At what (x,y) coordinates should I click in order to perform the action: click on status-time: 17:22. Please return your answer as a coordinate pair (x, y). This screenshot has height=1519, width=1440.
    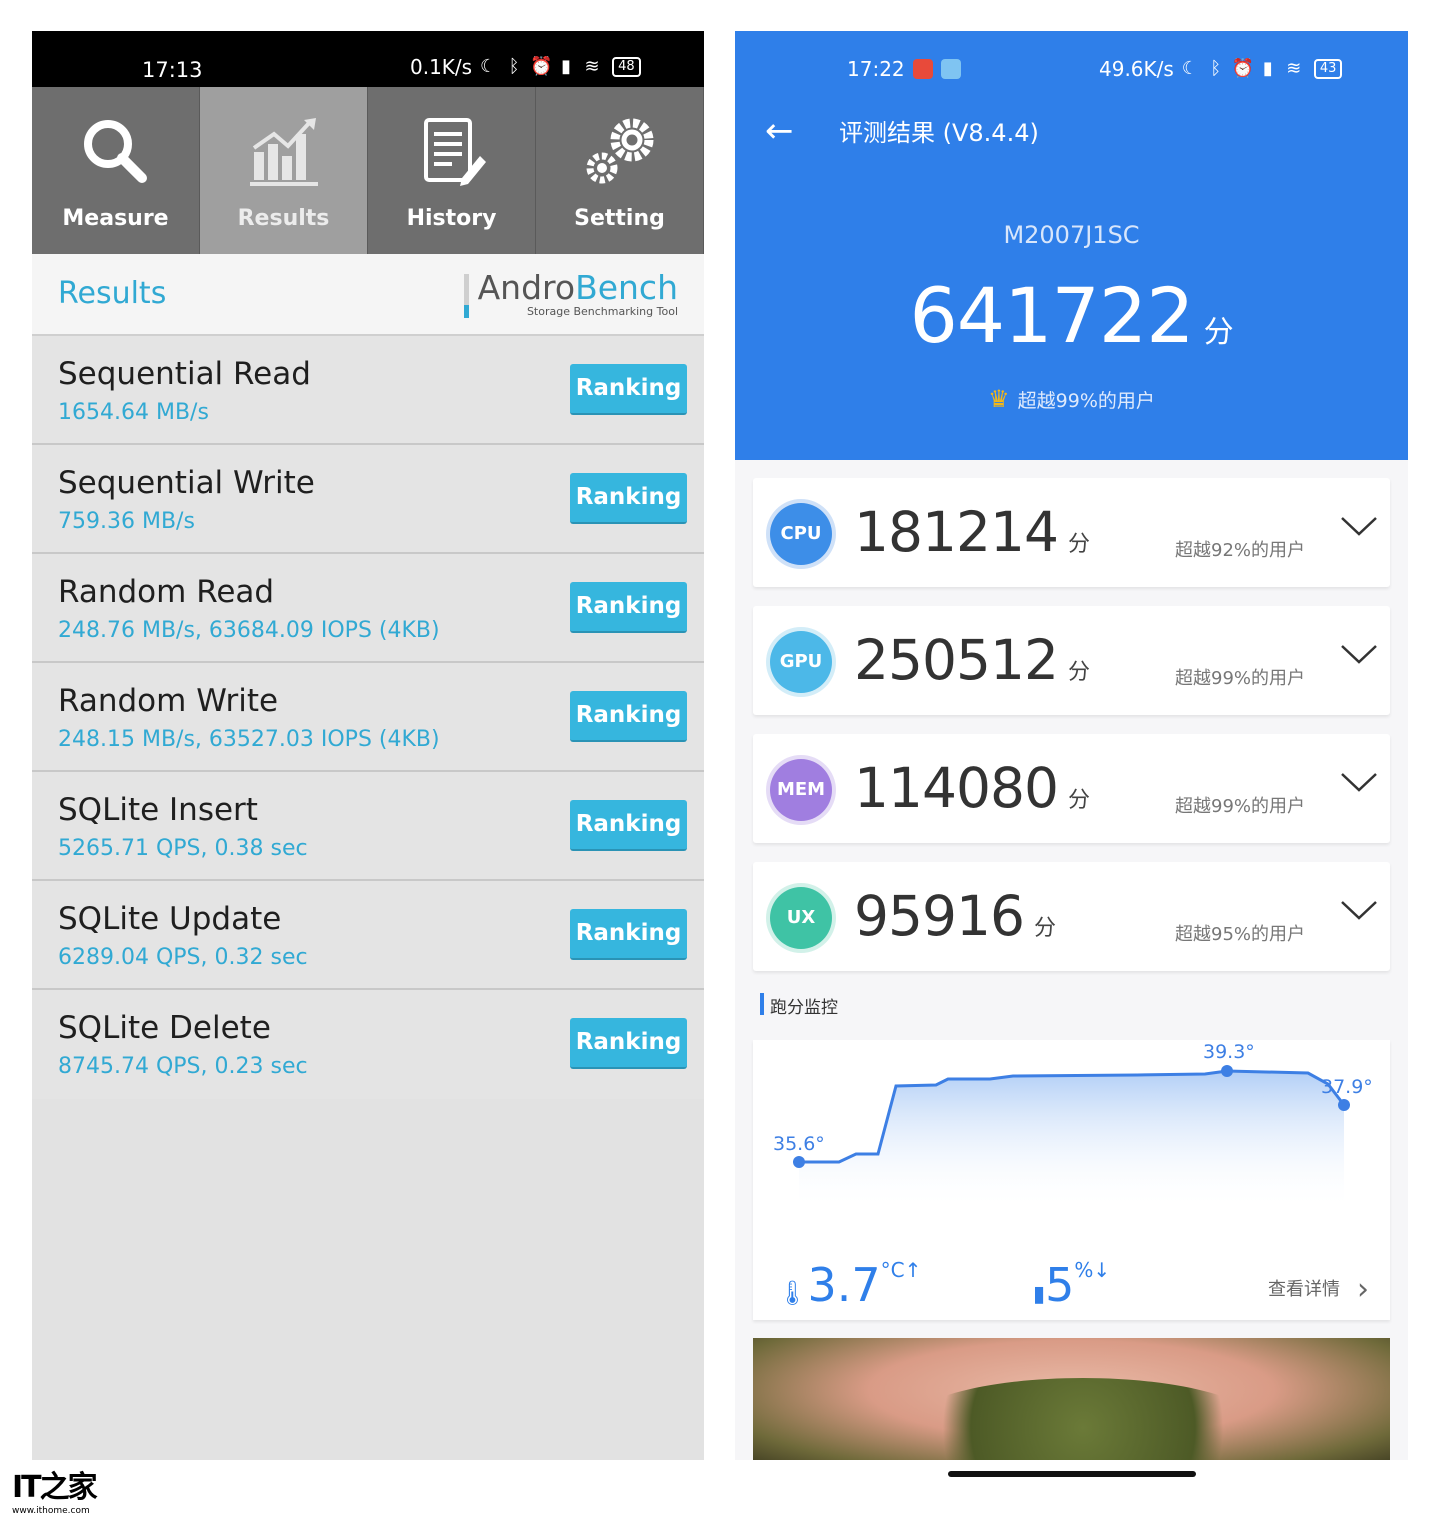
    Looking at the image, I should click on (876, 69).